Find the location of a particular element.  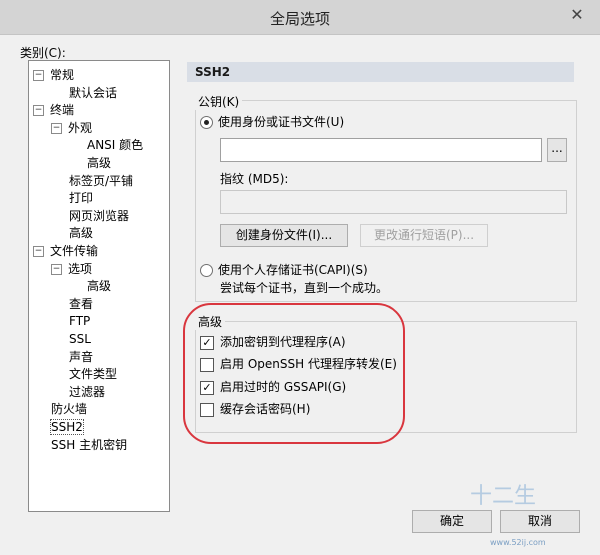

tree-item: 防火墙 is located at coordinates (60, 409).